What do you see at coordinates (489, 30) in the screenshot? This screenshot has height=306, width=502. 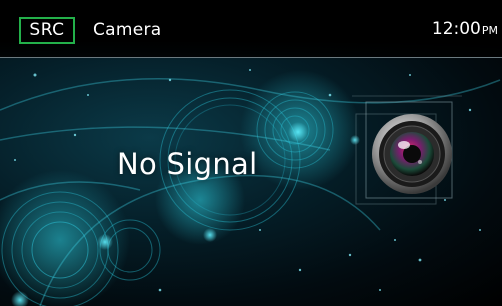 I see `clock-ampm: PM` at bounding box center [489, 30].